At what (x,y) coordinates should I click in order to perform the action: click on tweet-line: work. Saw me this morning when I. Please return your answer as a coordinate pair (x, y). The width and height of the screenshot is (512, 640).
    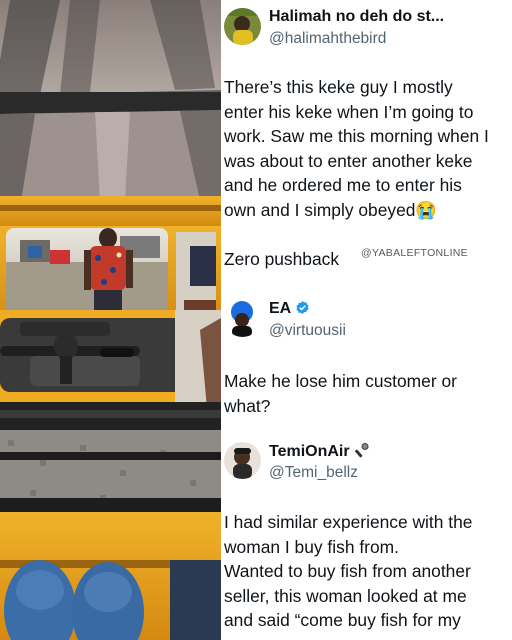
    Looking at the image, I should click on (356, 136).